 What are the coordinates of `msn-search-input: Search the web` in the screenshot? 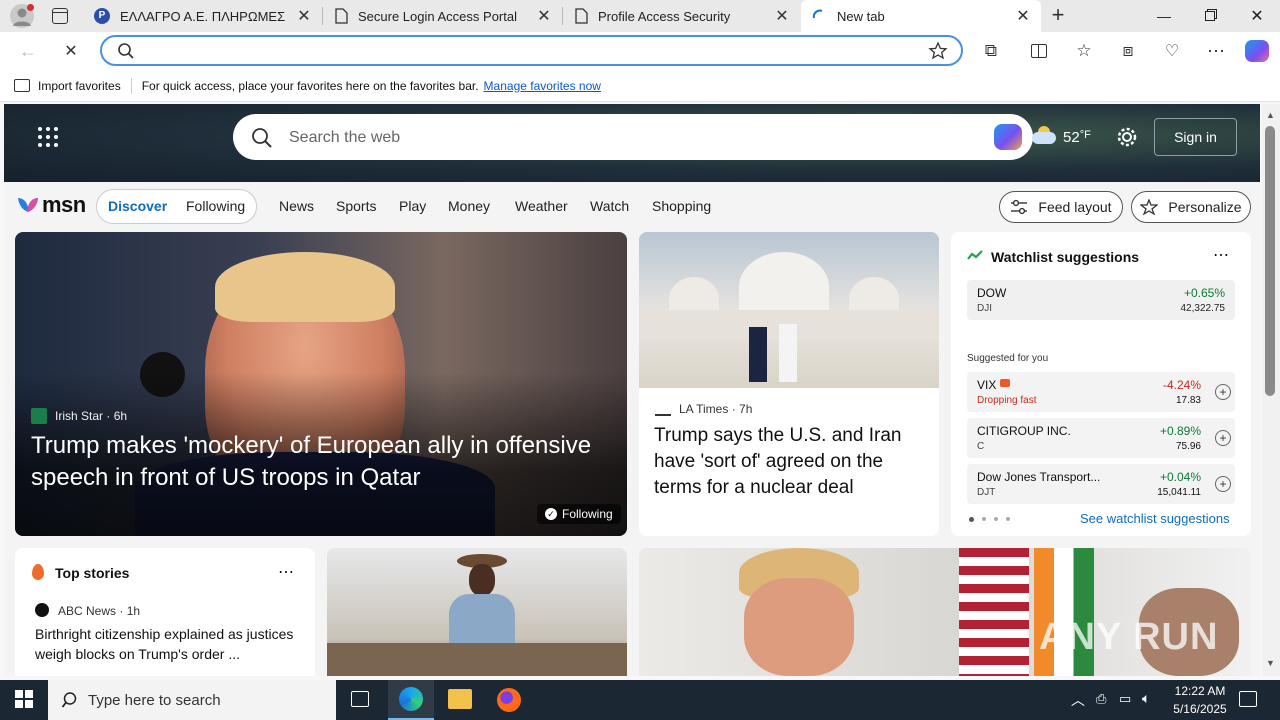 It's located at (344, 138).